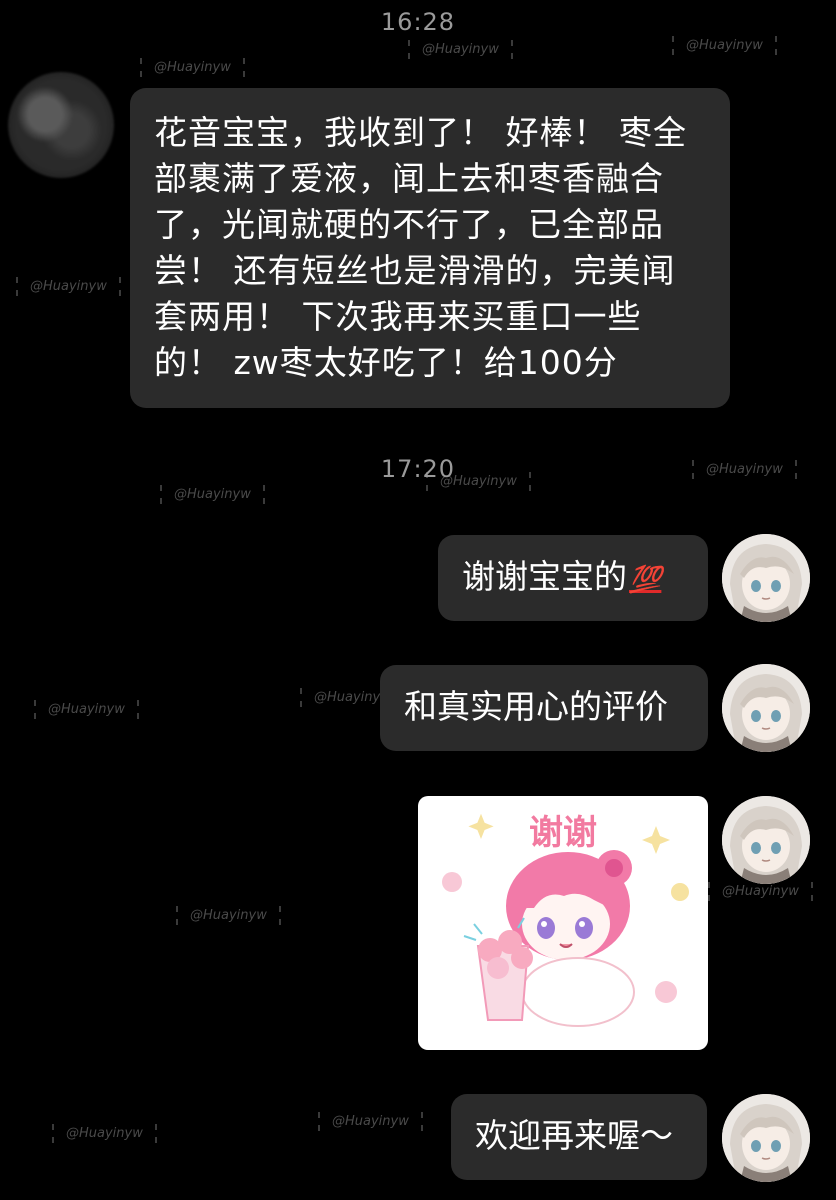 The height and width of the screenshot is (1200, 836). I want to click on message-text: 欢迎再来喔～, so click(574, 1135).